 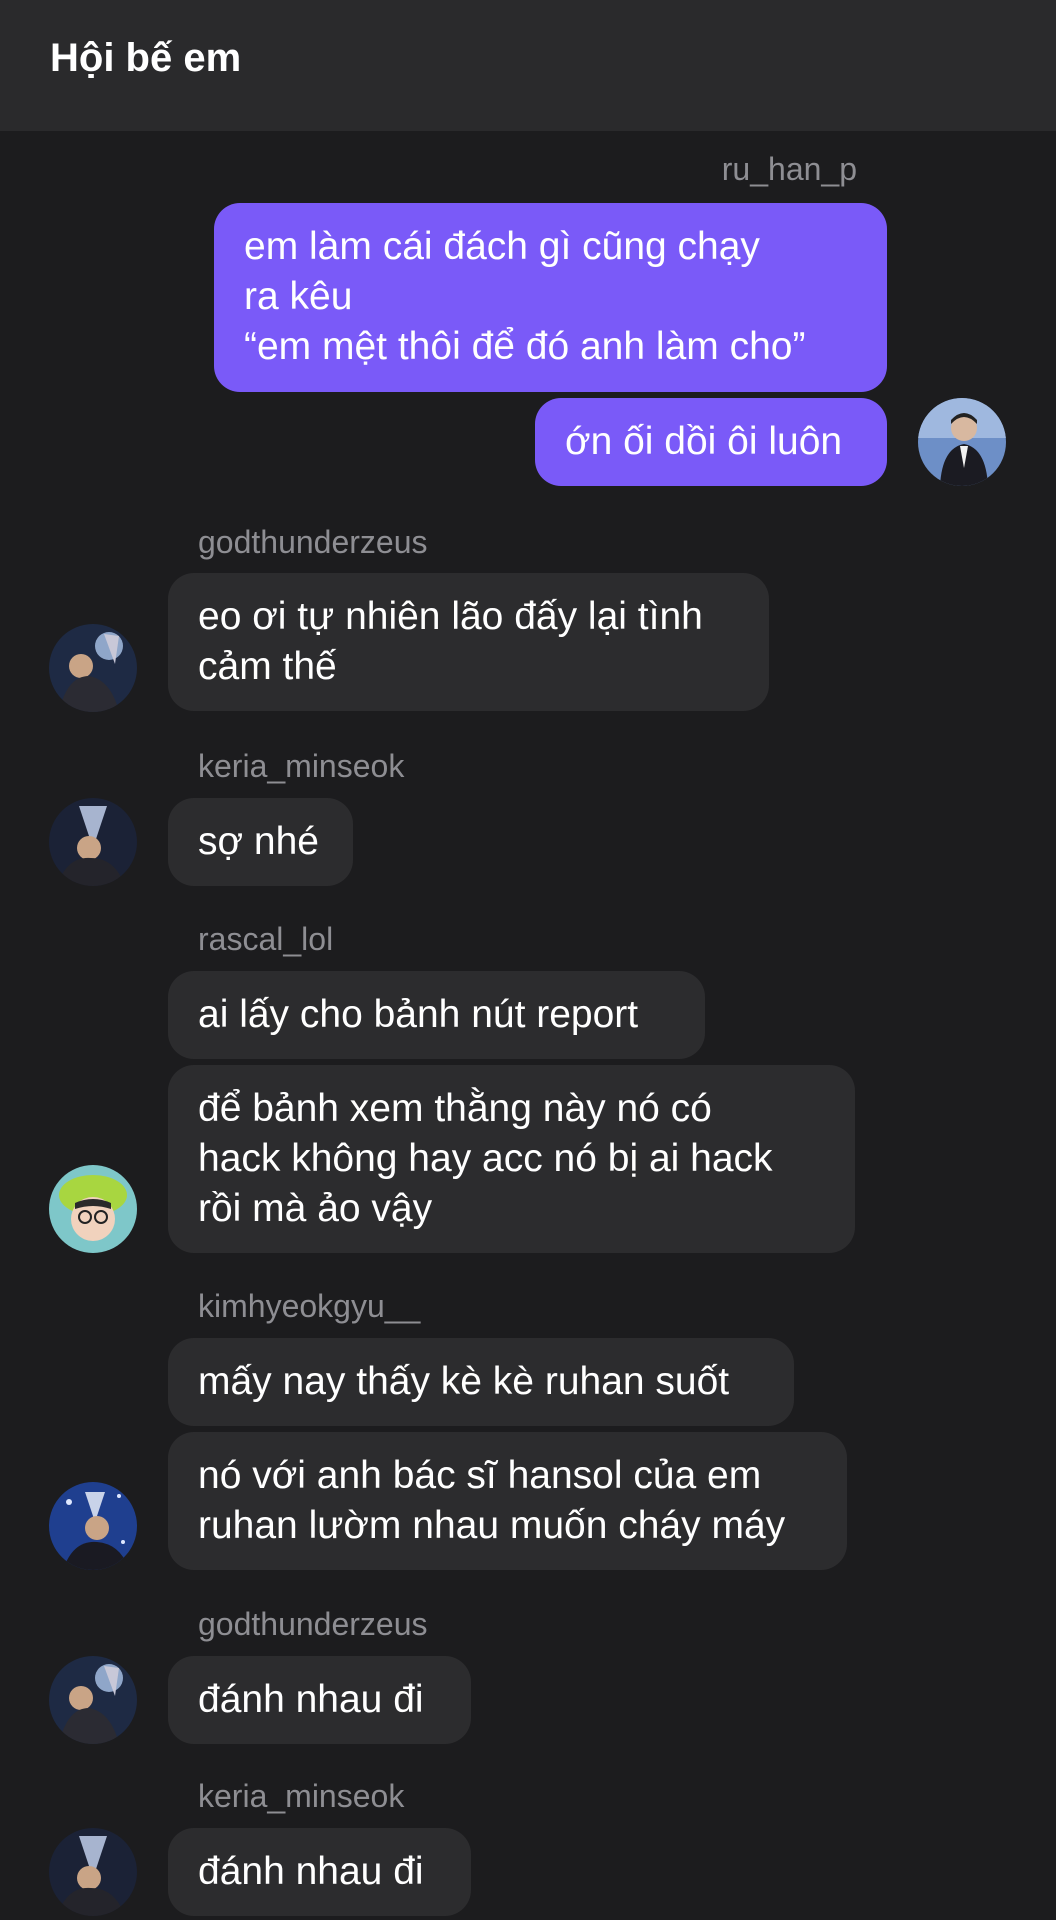 I want to click on chat-header: Hội bế em, so click(x=528, y=65).